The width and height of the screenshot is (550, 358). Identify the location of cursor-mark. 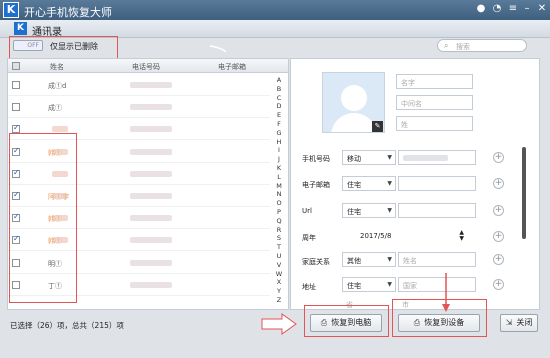
(218, 49).